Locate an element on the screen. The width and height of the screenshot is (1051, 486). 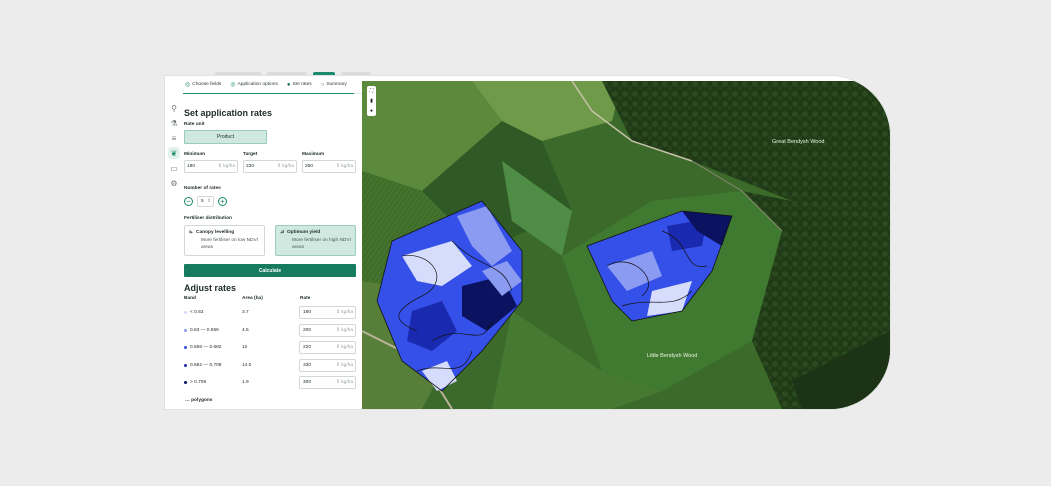
trend-chart-icon: ⊿ is located at coordinates (282, 232).